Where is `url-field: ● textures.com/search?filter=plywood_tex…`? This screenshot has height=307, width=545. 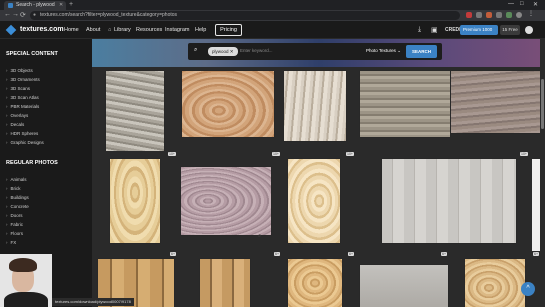 url-field: ● textures.com/search?filter=plywood_tex… is located at coordinates (245, 15).